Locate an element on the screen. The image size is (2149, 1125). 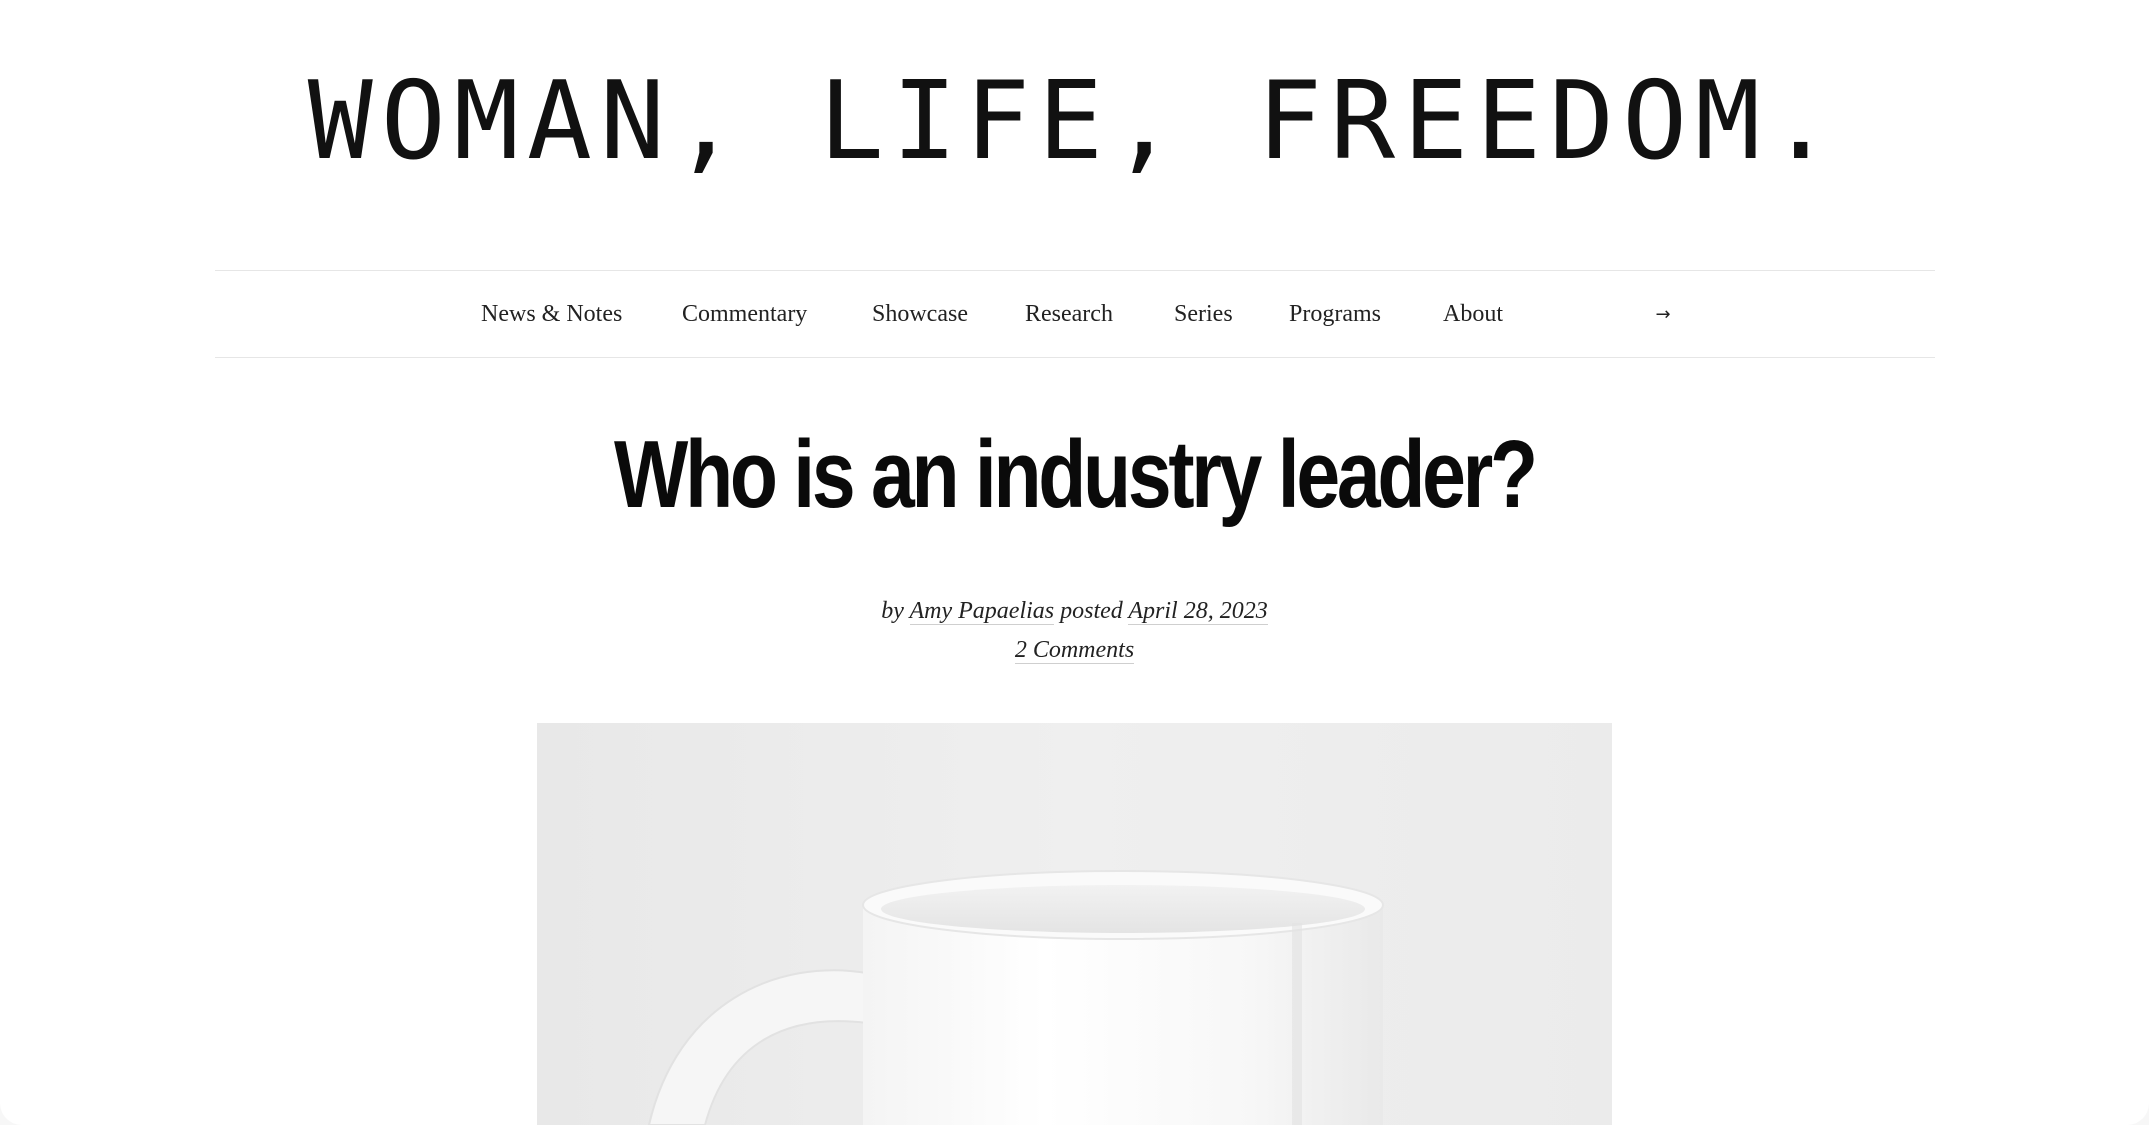
post-title-text: Who is an industry leader? is located at coordinates (1076, 474).